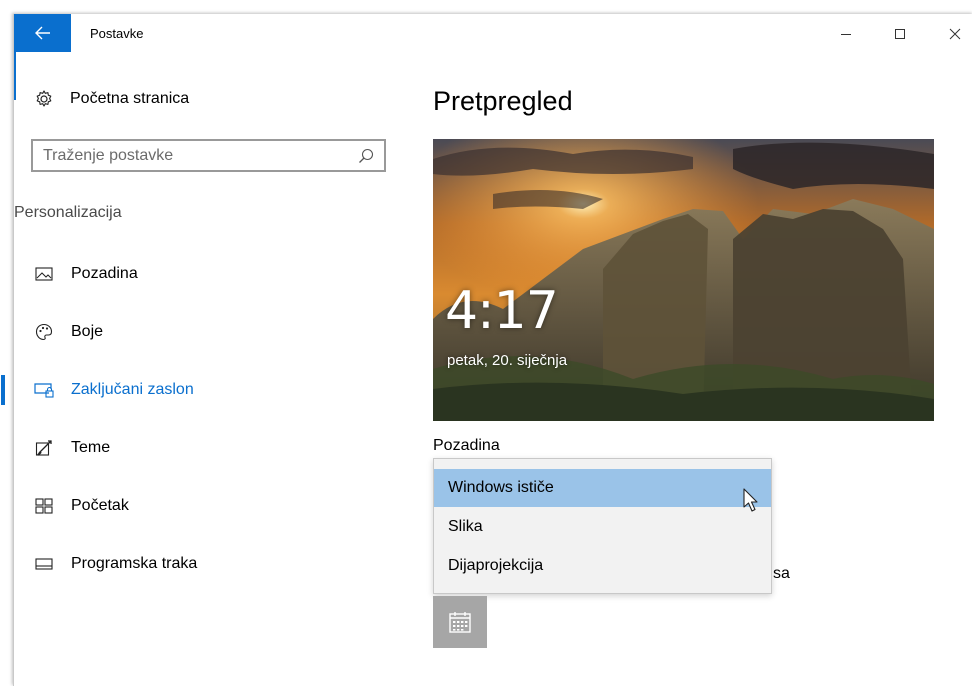  What do you see at coordinates (199, 564) in the screenshot?
I see `sidebar-item-programska-traka: Programska traka` at bounding box center [199, 564].